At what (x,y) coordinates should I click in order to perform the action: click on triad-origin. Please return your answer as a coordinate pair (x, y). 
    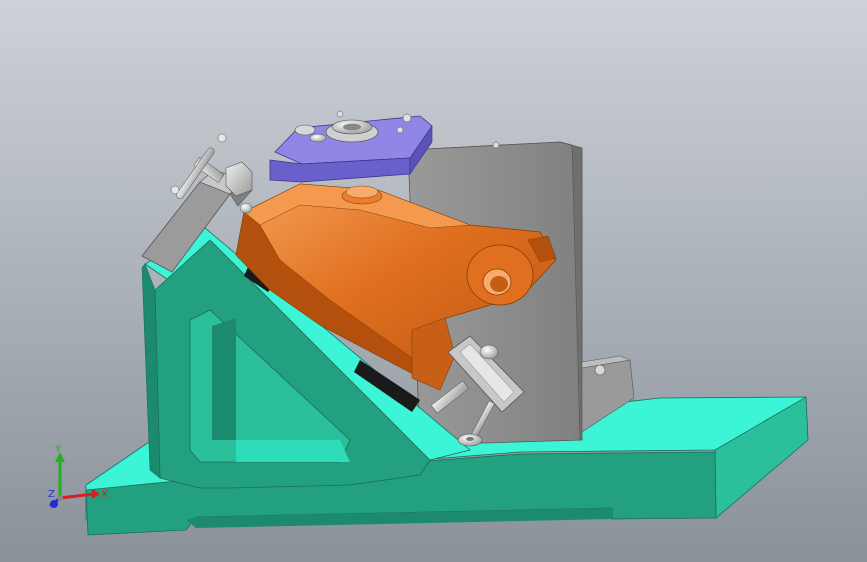
    Looking at the image, I should click on (60, 498).